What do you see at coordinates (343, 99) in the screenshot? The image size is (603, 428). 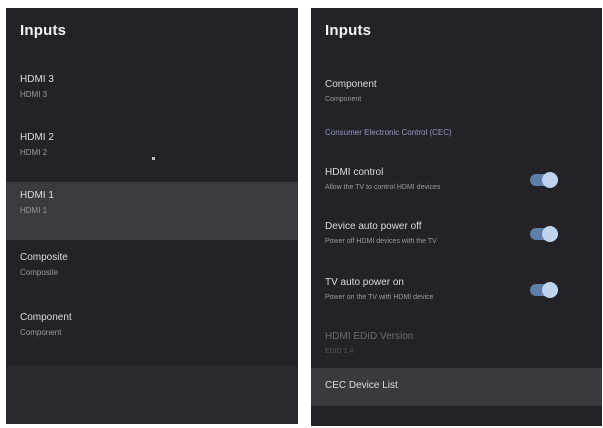 I see `component-sub: Component` at bounding box center [343, 99].